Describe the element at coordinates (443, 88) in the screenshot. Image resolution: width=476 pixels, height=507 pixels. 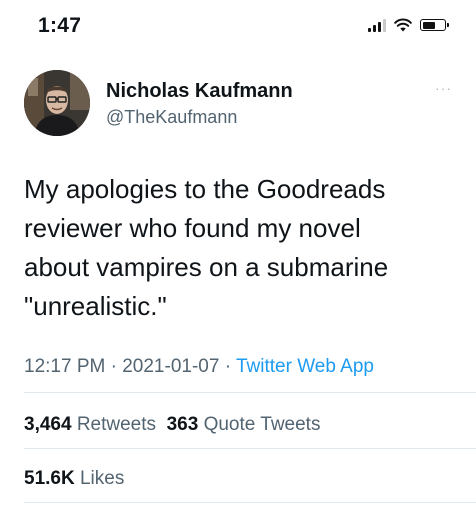
I see `more-options-icon: ···` at that location.